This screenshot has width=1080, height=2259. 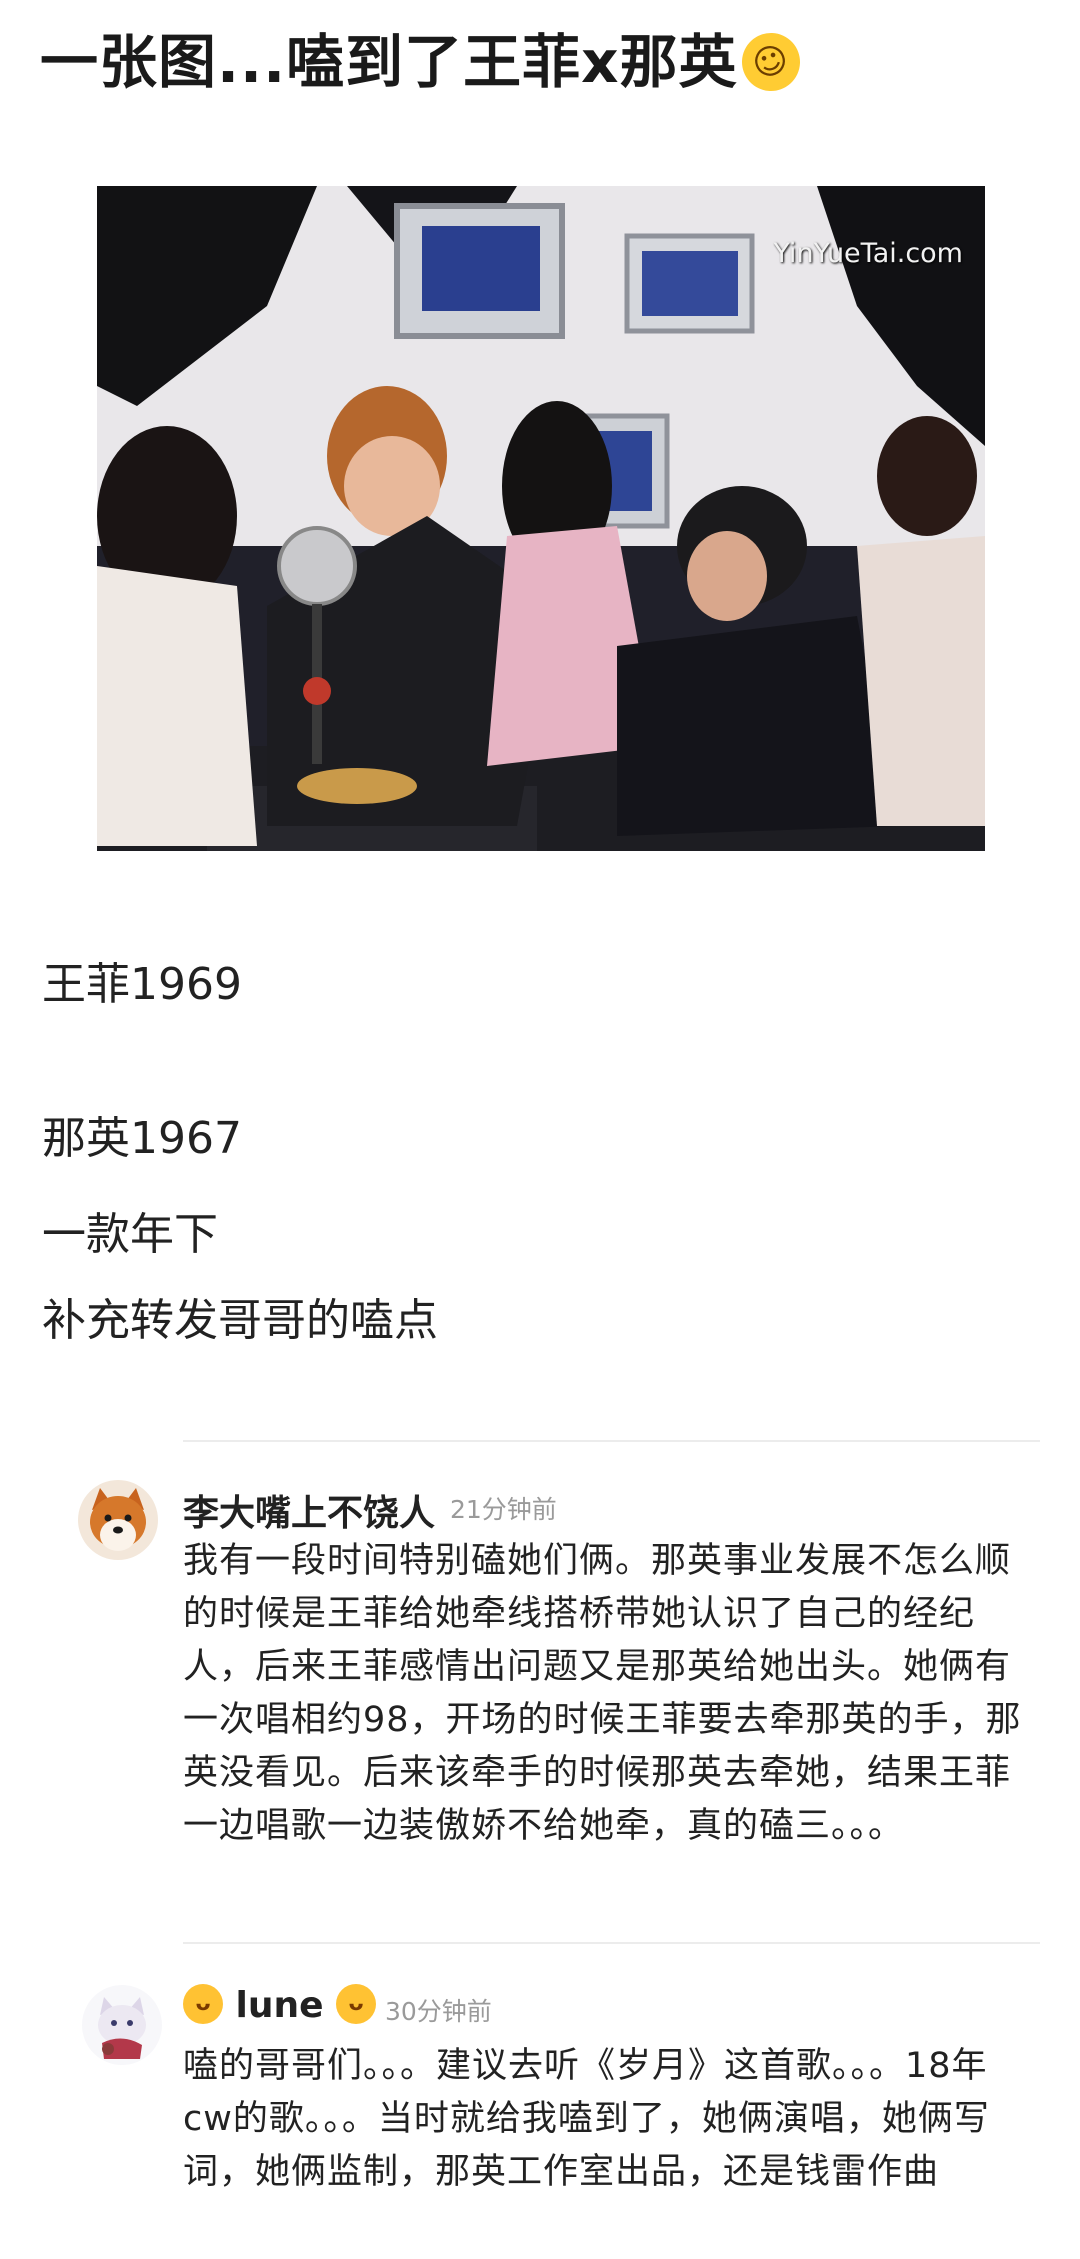 I want to click on post-title: 一张图...嗑到了王菲x那英 ☺, so click(x=424, y=62).